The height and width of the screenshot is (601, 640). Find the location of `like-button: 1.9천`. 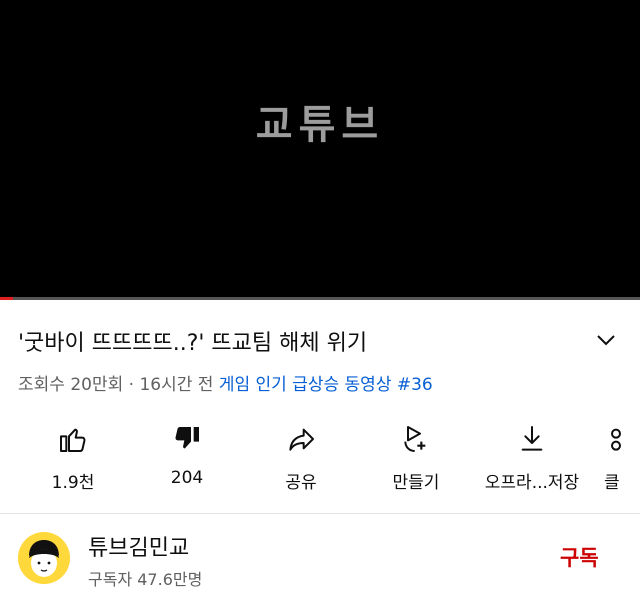

like-button: 1.9천 is located at coordinates (73, 457).